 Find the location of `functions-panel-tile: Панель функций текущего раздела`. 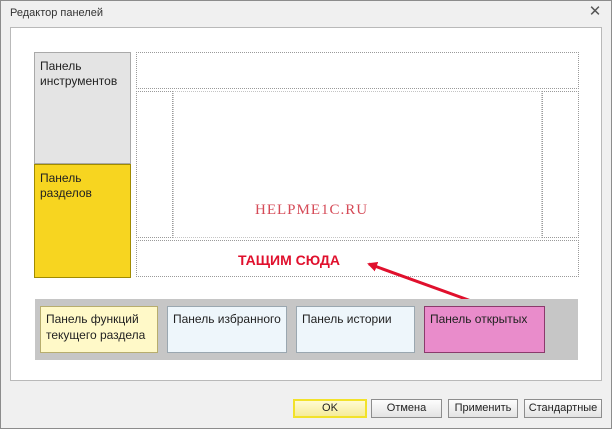

functions-panel-tile: Панель функций текущего раздела is located at coordinates (99, 329).